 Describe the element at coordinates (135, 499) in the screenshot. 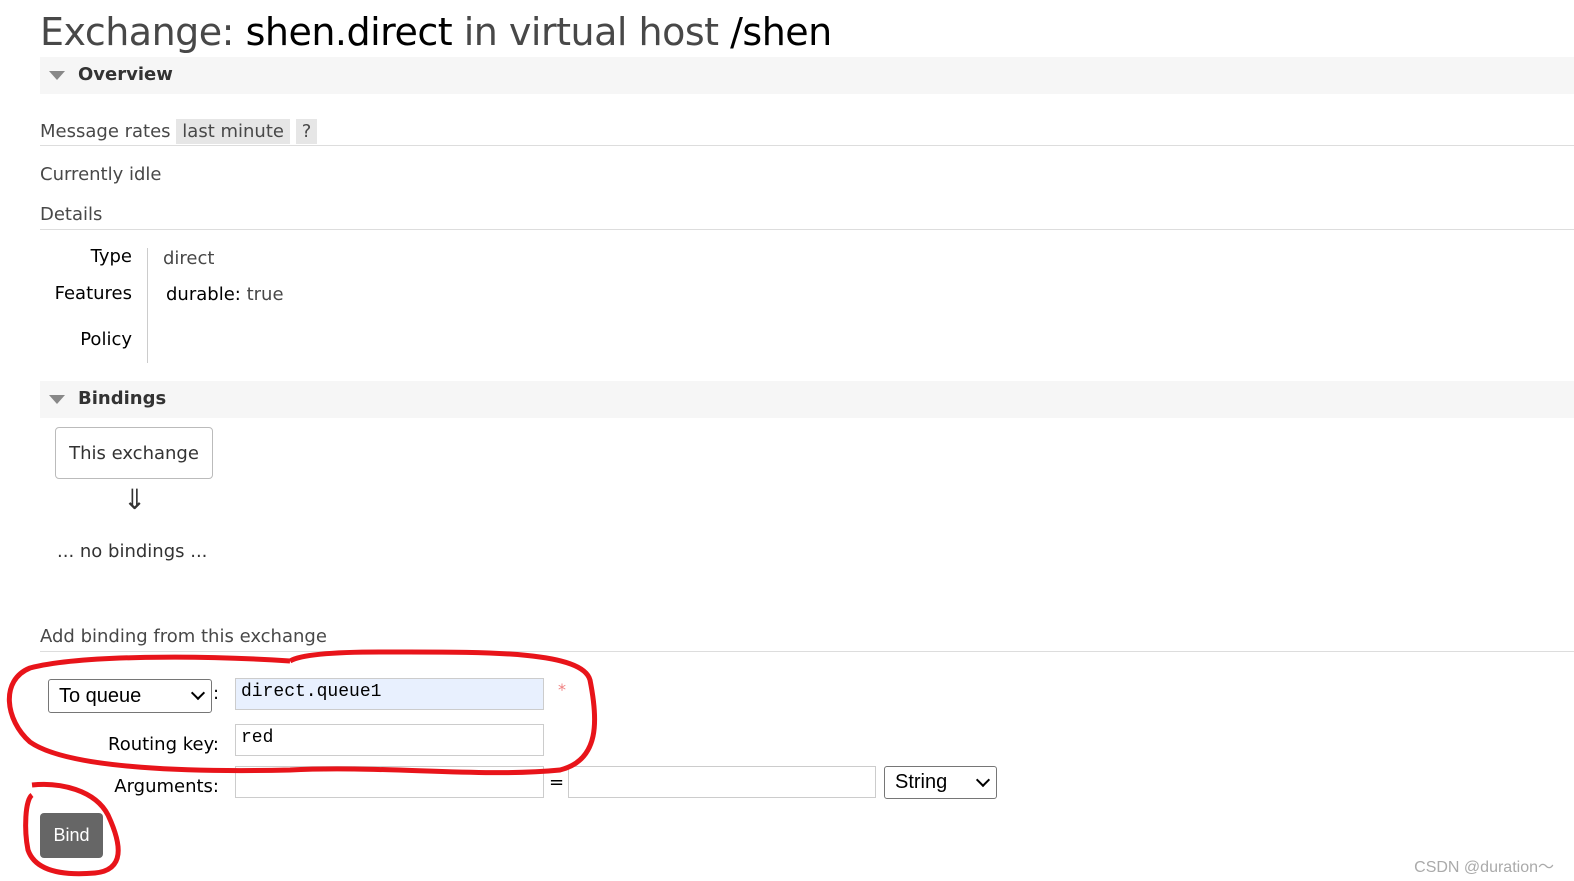

I see `down-arrow-icon: ⇓` at that location.